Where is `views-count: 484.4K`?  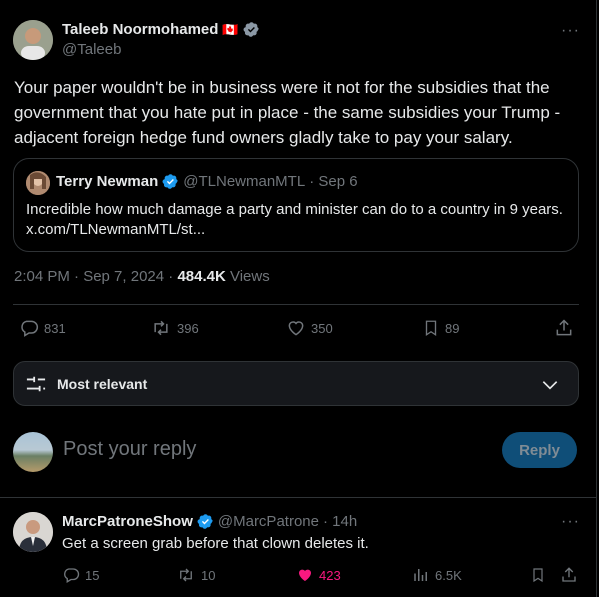
views-count: 484.4K is located at coordinates (201, 276).